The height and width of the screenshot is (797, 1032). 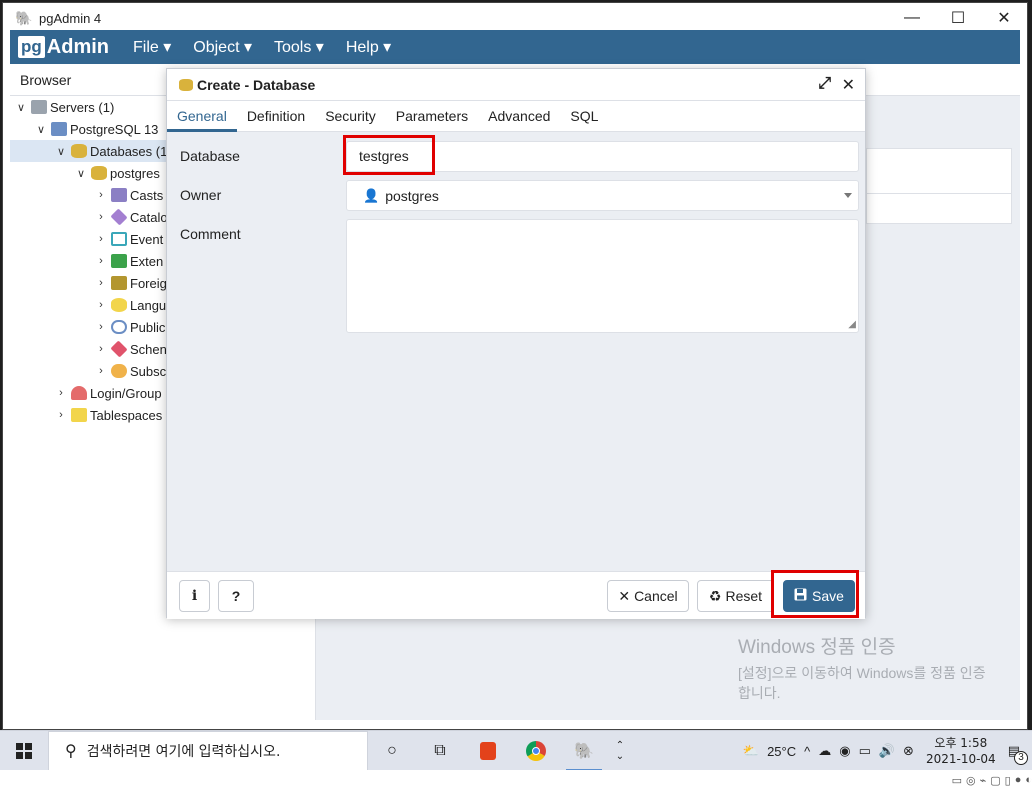 What do you see at coordinates (852, 324) in the screenshot?
I see `resize-grip-icon: ◢` at bounding box center [852, 324].